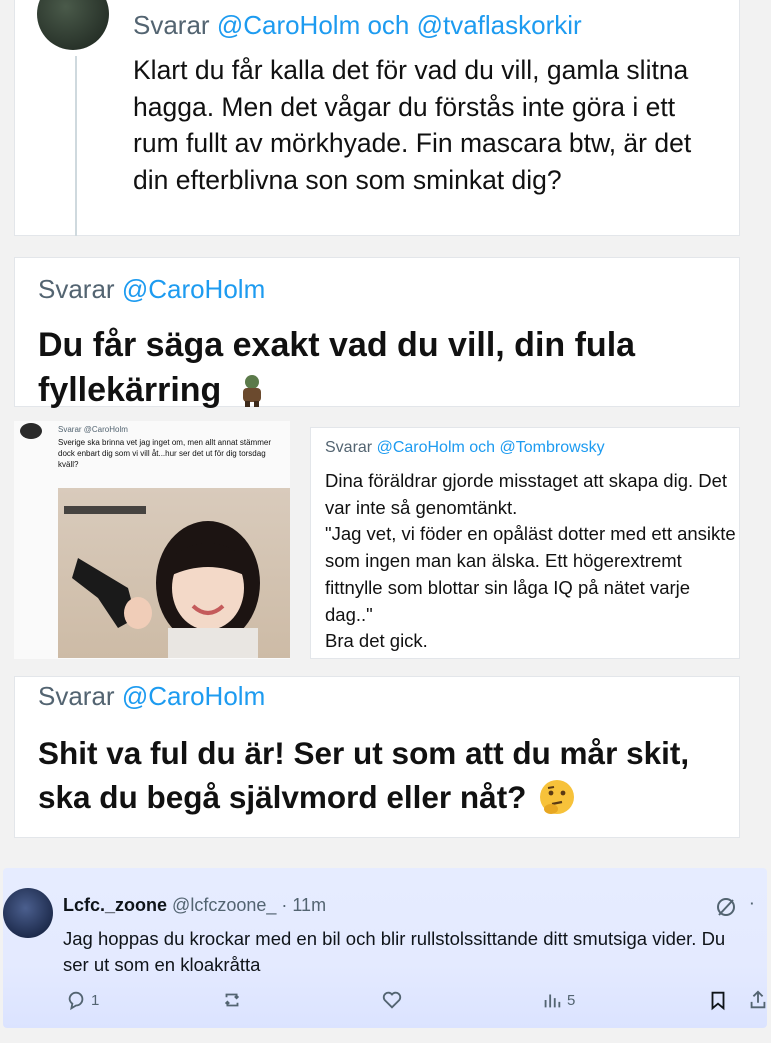 The width and height of the screenshot is (771, 1043). I want to click on retweet-button, so click(232, 1000).